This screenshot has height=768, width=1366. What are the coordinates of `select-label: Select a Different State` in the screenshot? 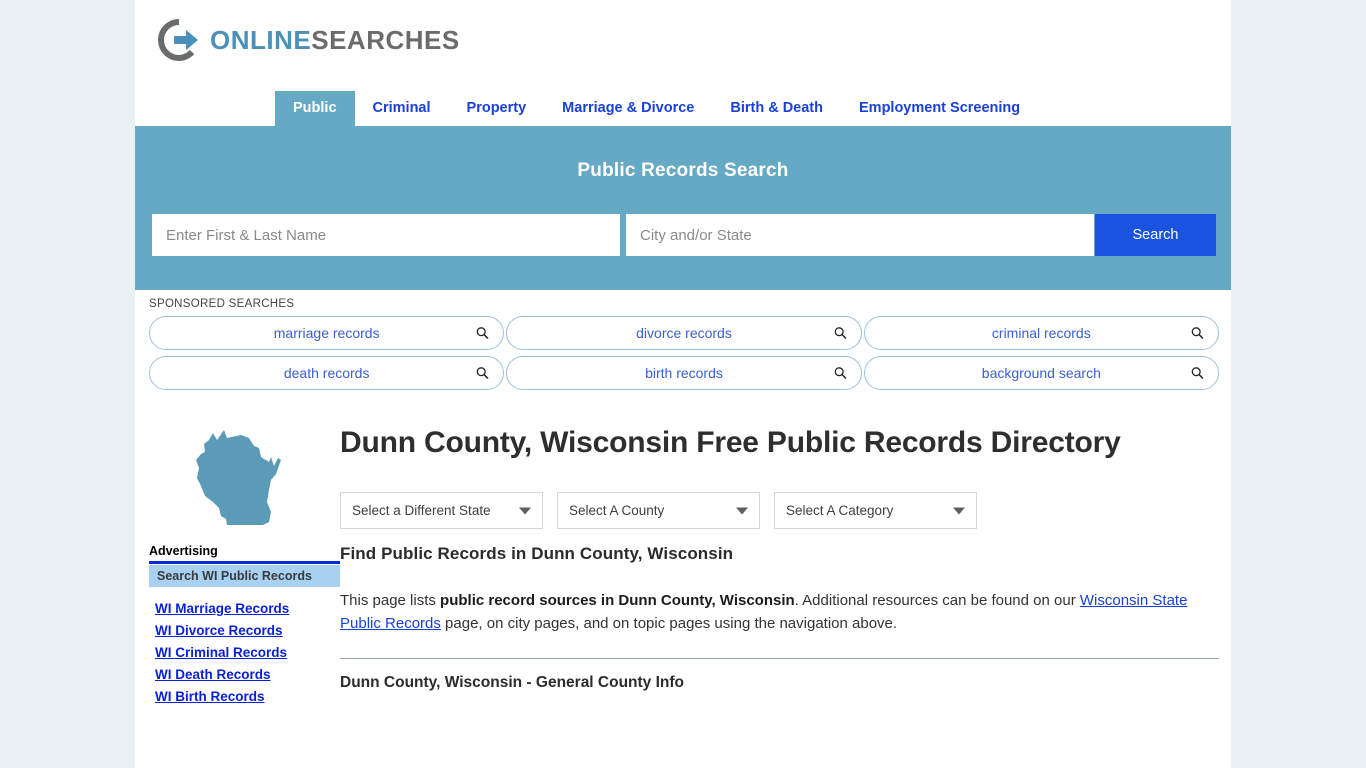 It's located at (421, 510).